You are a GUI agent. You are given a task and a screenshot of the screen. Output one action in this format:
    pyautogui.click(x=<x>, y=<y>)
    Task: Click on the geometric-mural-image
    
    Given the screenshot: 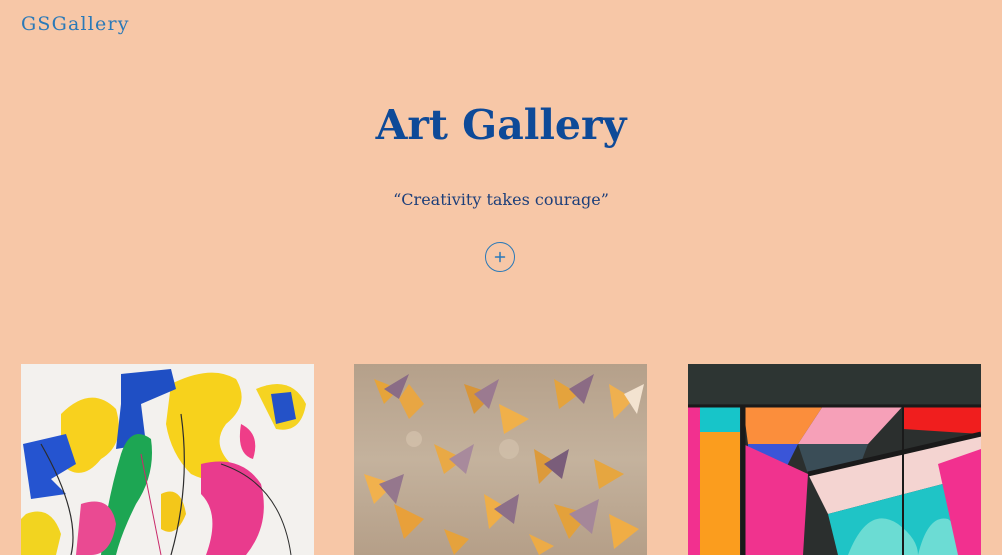 What is the action you would take?
    pyautogui.click(x=834, y=459)
    